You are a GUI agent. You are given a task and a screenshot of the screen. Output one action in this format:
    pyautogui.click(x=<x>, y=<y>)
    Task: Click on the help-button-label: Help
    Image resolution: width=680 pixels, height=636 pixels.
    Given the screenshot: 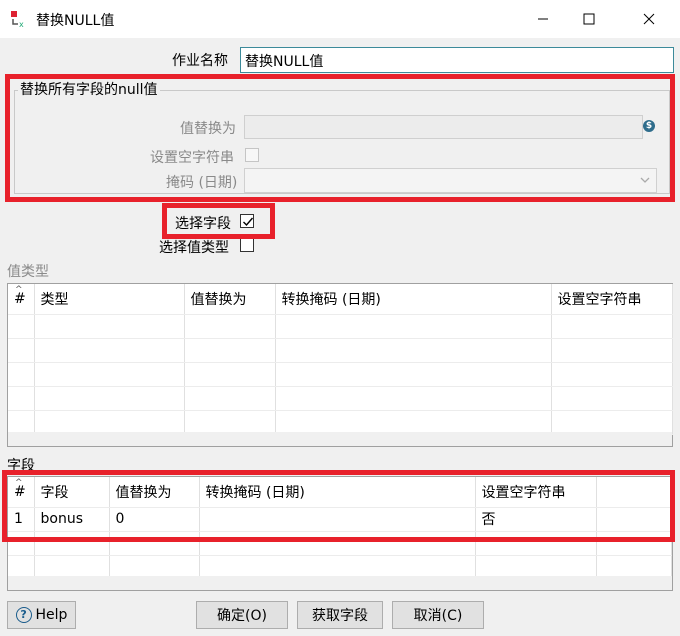 What is the action you would take?
    pyautogui.click(x=51, y=615)
    